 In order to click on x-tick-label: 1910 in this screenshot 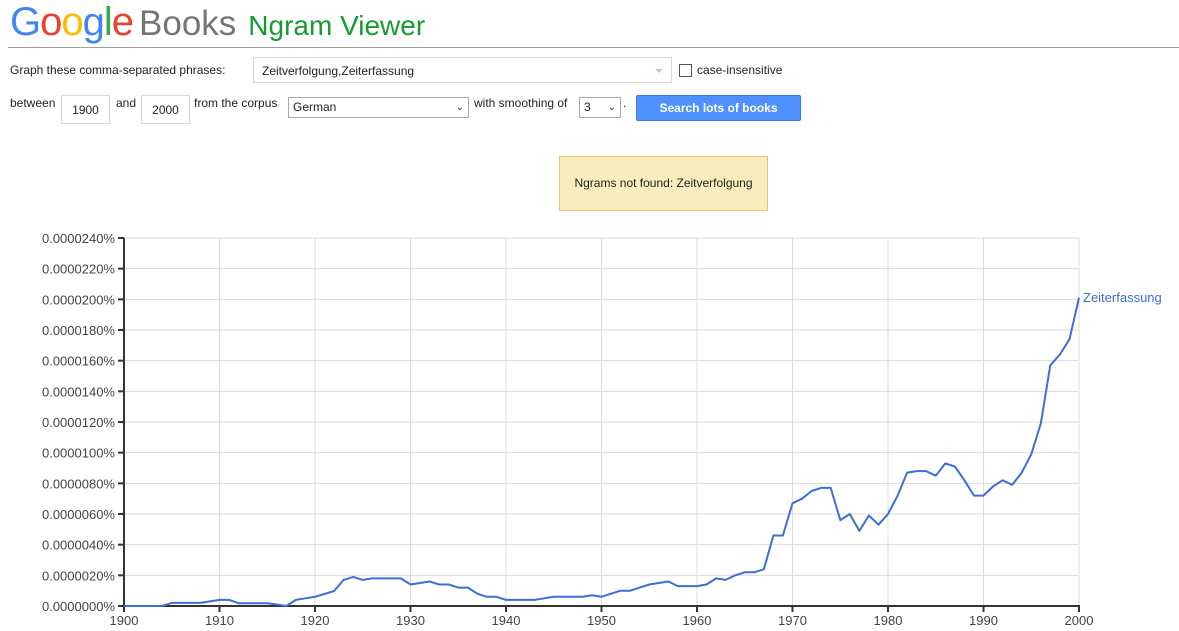, I will do `click(219, 620)`.